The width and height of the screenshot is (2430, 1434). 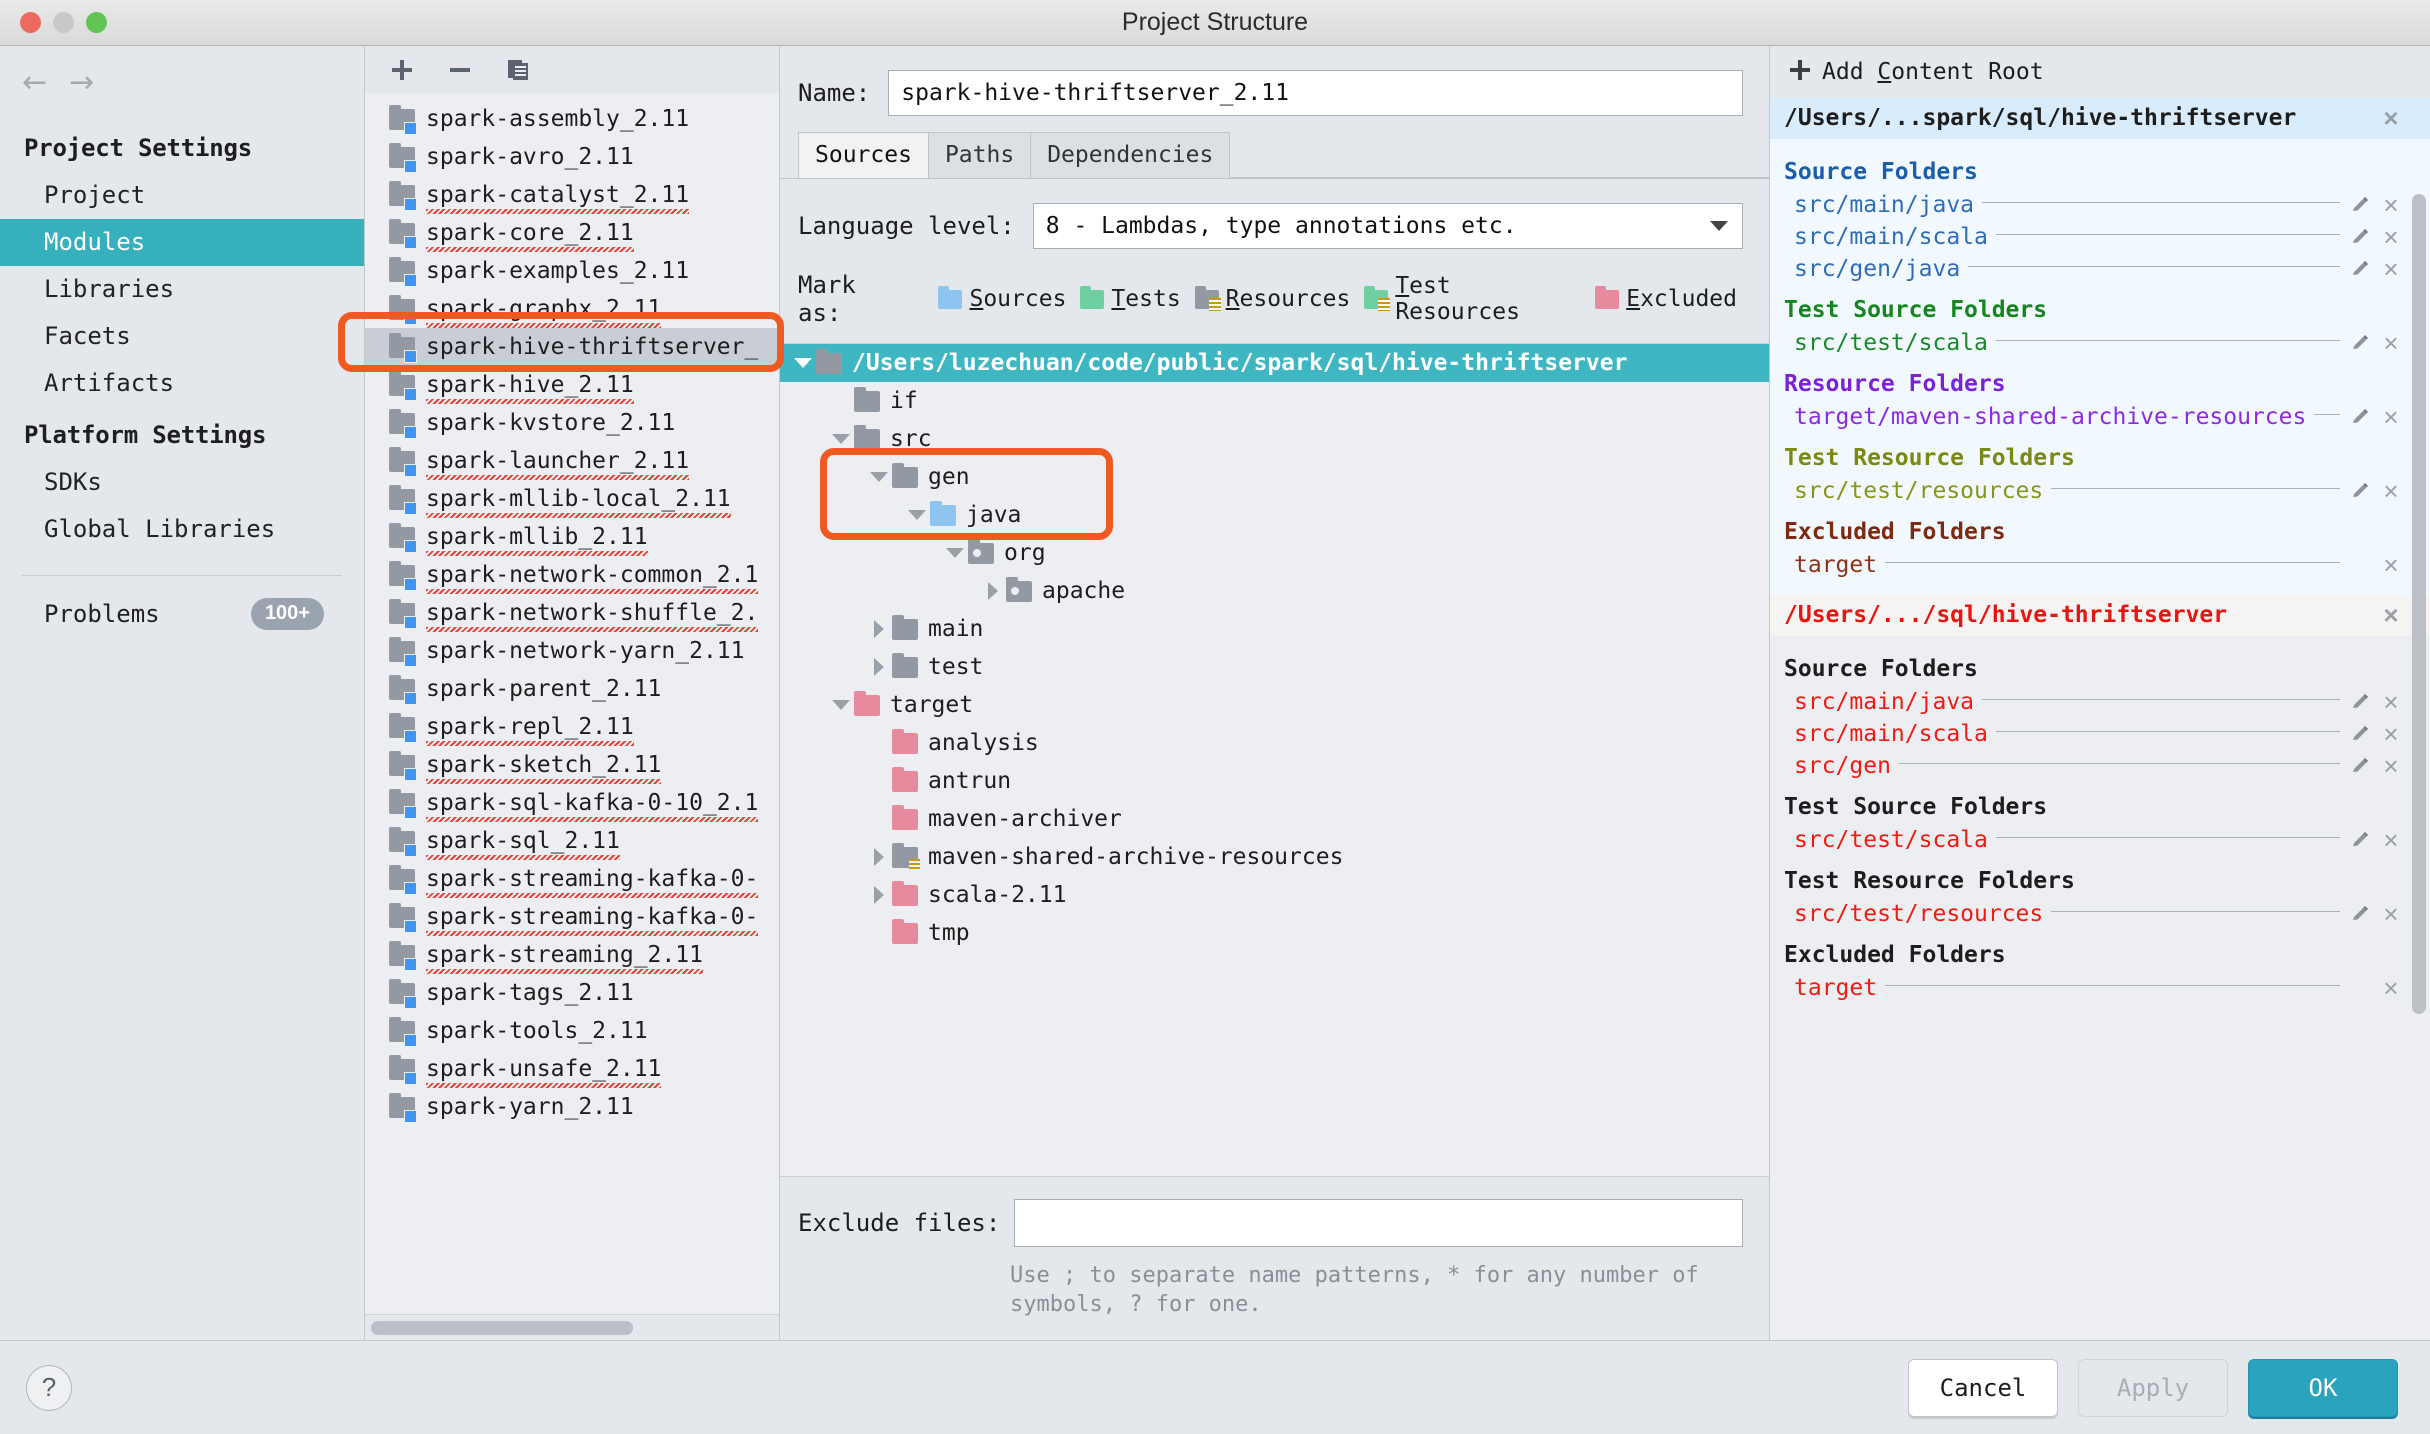 What do you see at coordinates (2323, 1387) in the screenshot?
I see `ok-button: OK` at bounding box center [2323, 1387].